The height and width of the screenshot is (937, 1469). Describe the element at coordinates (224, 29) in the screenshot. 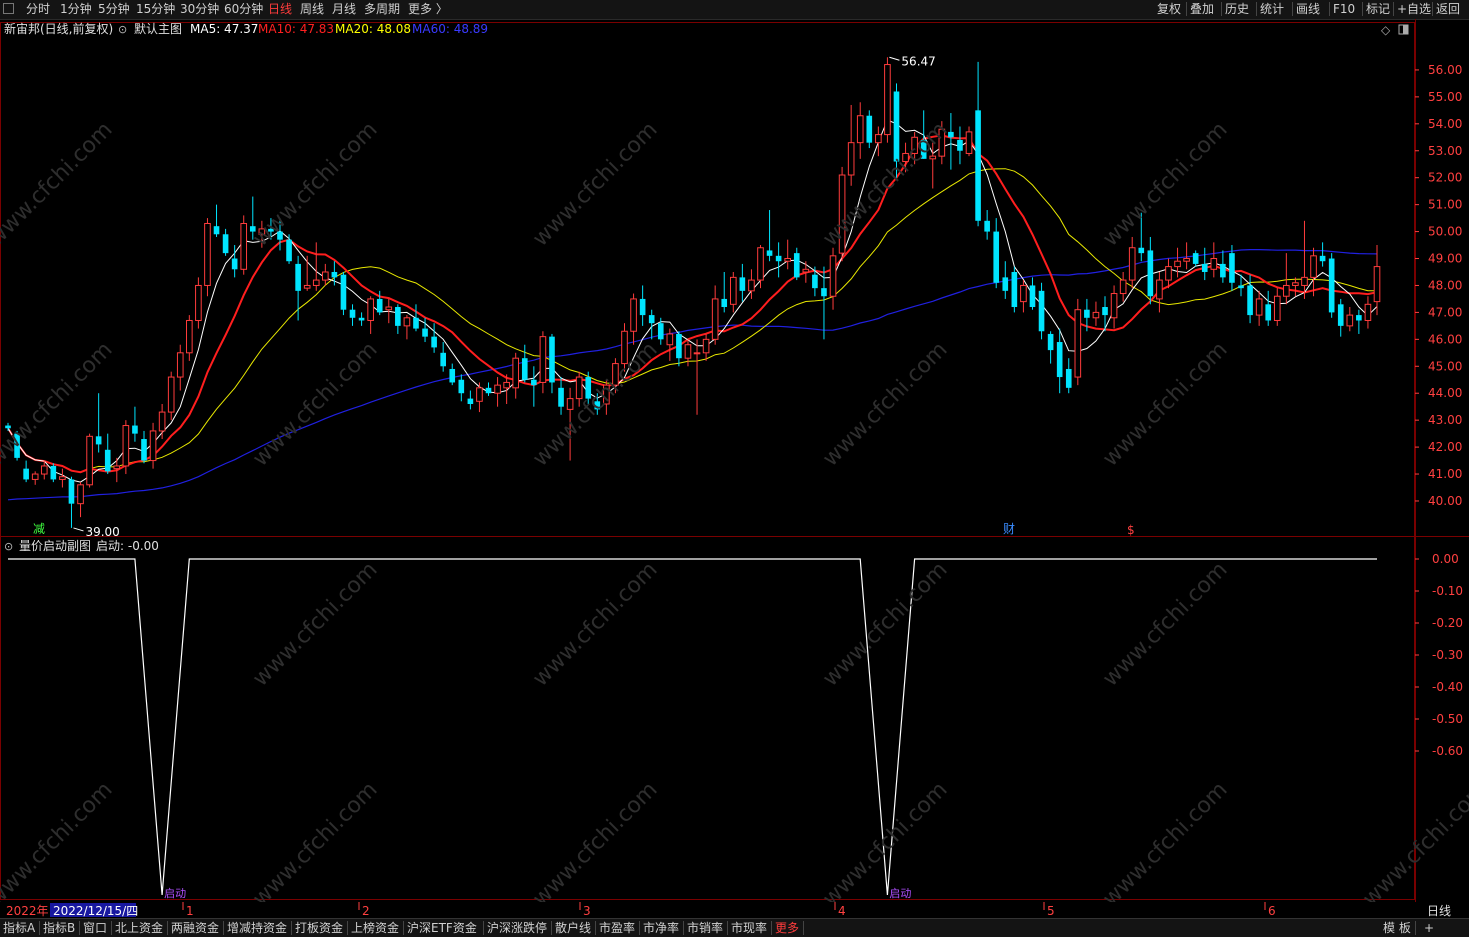

I see `ma5-legend: MA5: 47.37` at that location.